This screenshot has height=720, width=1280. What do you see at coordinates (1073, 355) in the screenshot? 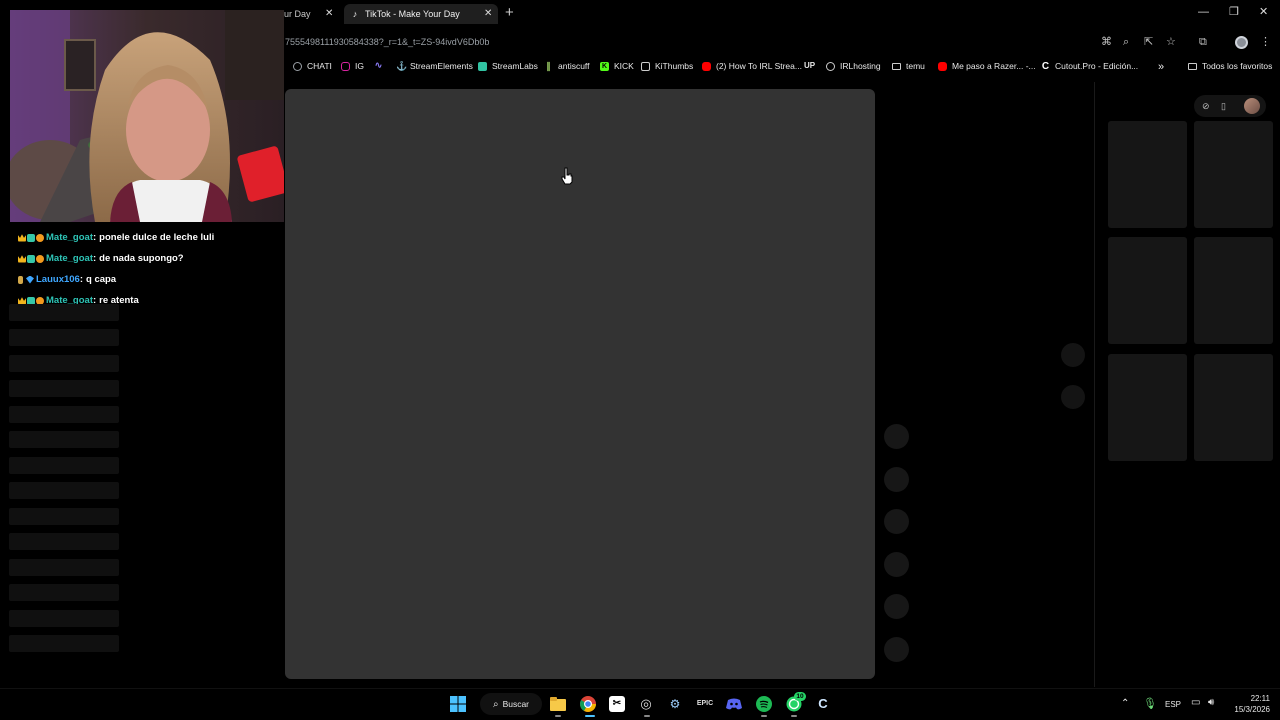
I see `previous-video-button` at bounding box center [1073, 355].